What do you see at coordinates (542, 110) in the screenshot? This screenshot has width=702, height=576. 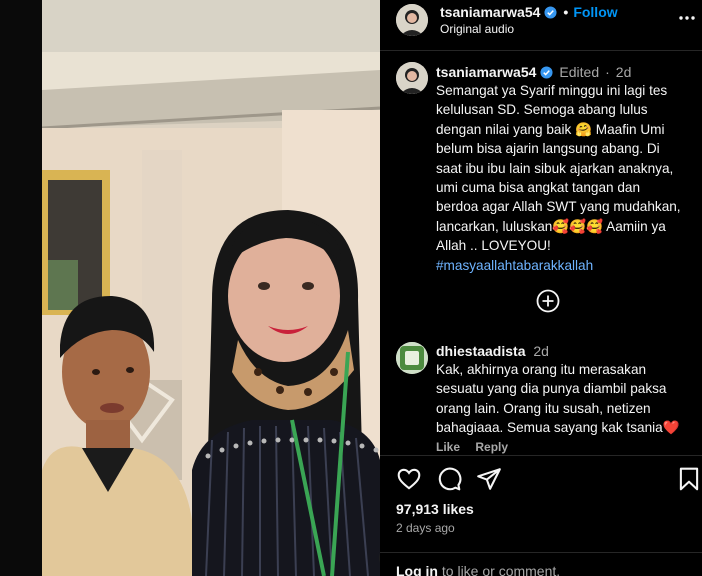 I see `caption-line: kelulusan SD. Semoga abang lulus` at bounding box center [542, 110].